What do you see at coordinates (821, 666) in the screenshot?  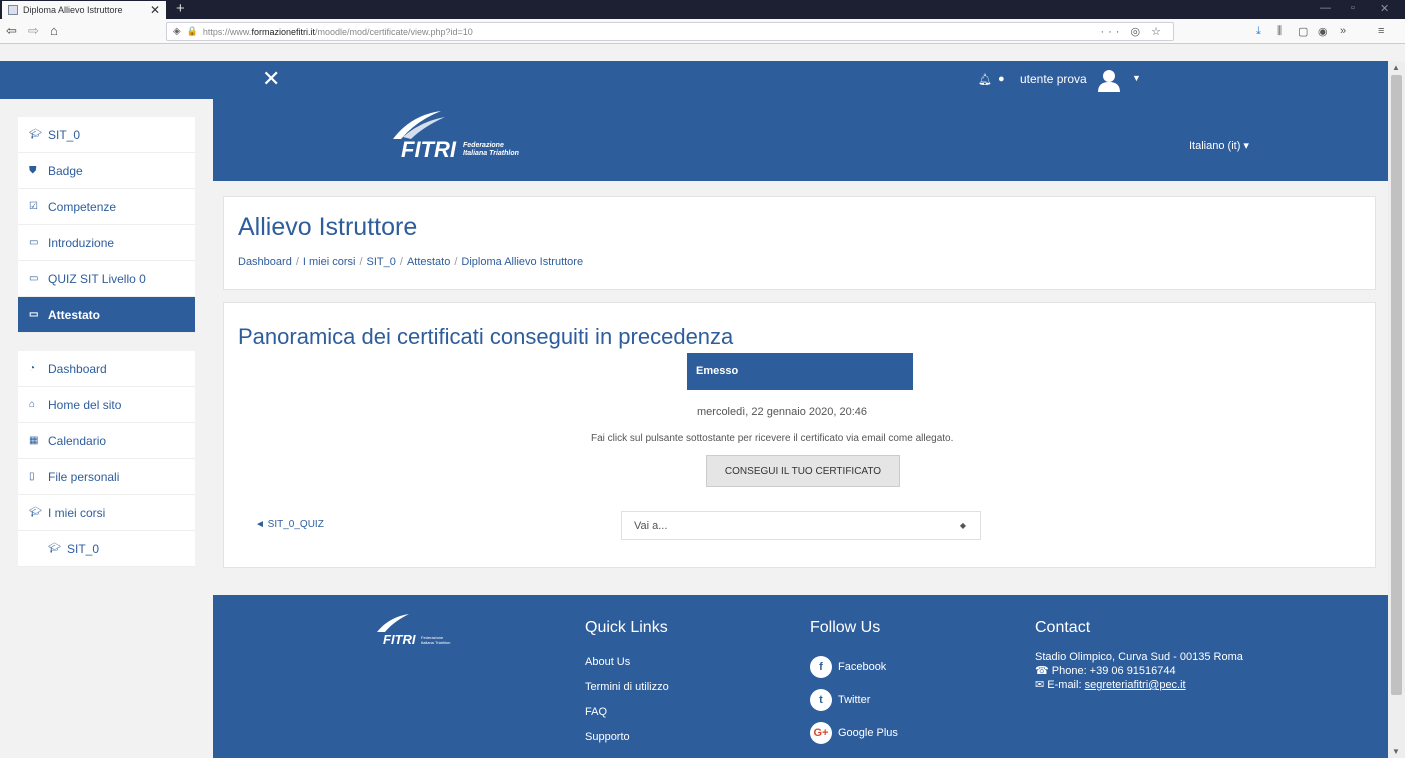 I see `facebook-icon: f` at bounding box center [821, 666].